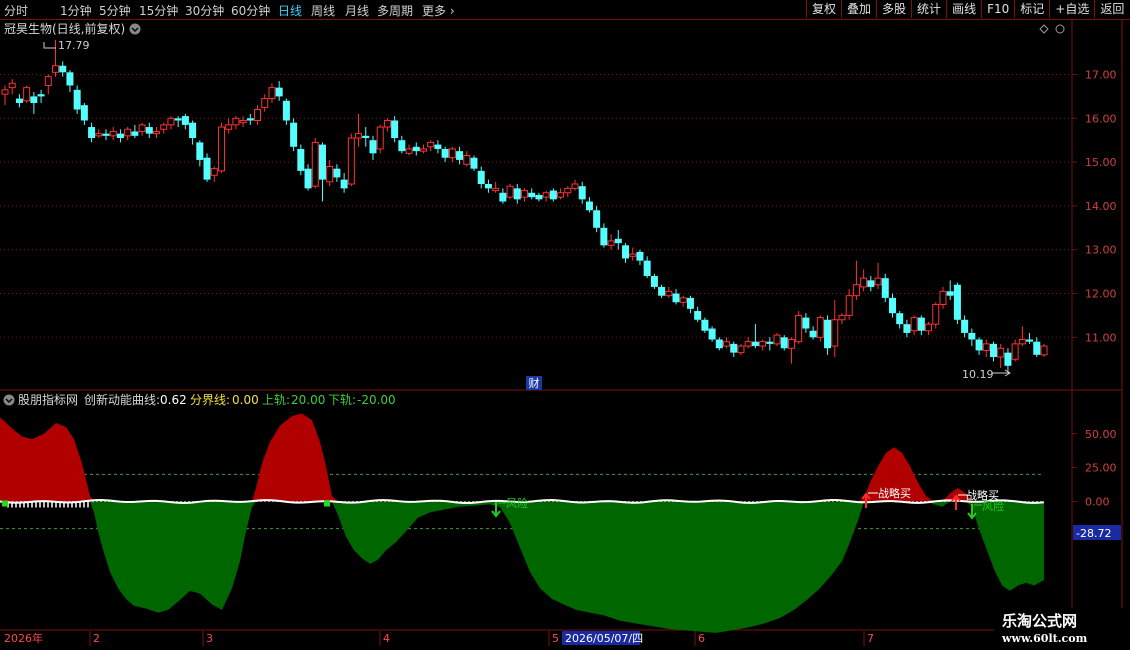 The image size is (1130, 650). I want to click on indicator-tick-label: 0.00, so click(1097, 502).